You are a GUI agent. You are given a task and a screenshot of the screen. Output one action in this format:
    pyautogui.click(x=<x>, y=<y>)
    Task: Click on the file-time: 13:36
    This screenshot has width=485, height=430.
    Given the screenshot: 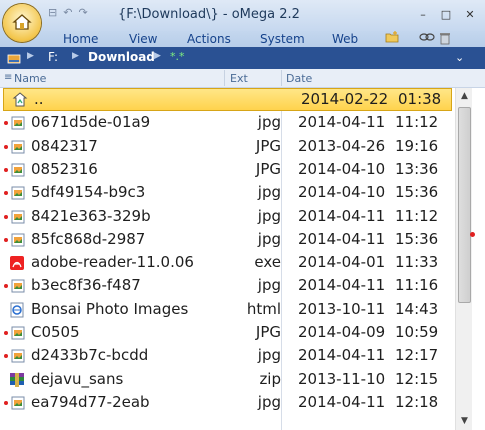 What is the action you would take?
    pyautogui.click(x=417, y=168)
    